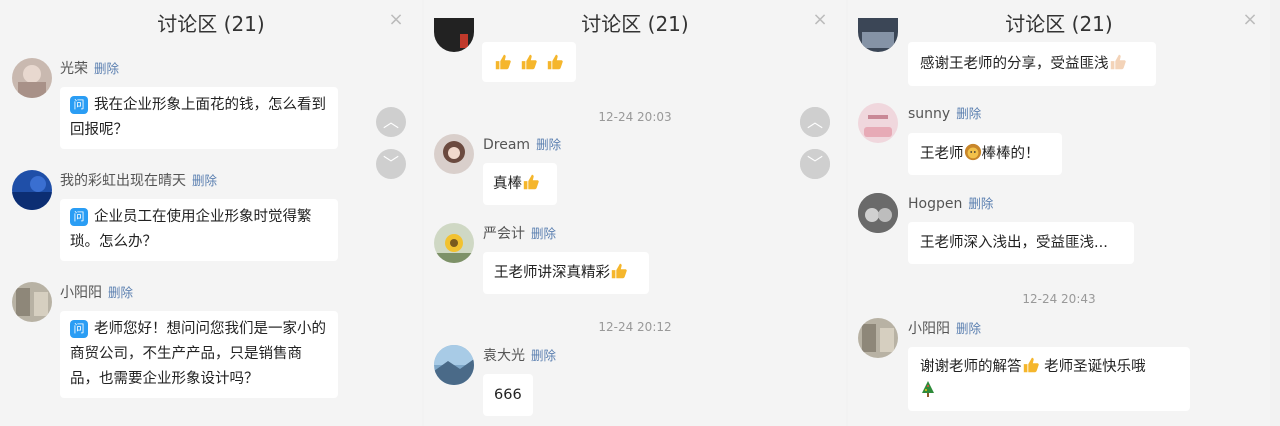 This screenshot has height=426, width=1280. I want to click on comment-bubble: 谢谢老师的解答 老师圣诞快乐哦, so click(1049, 379).